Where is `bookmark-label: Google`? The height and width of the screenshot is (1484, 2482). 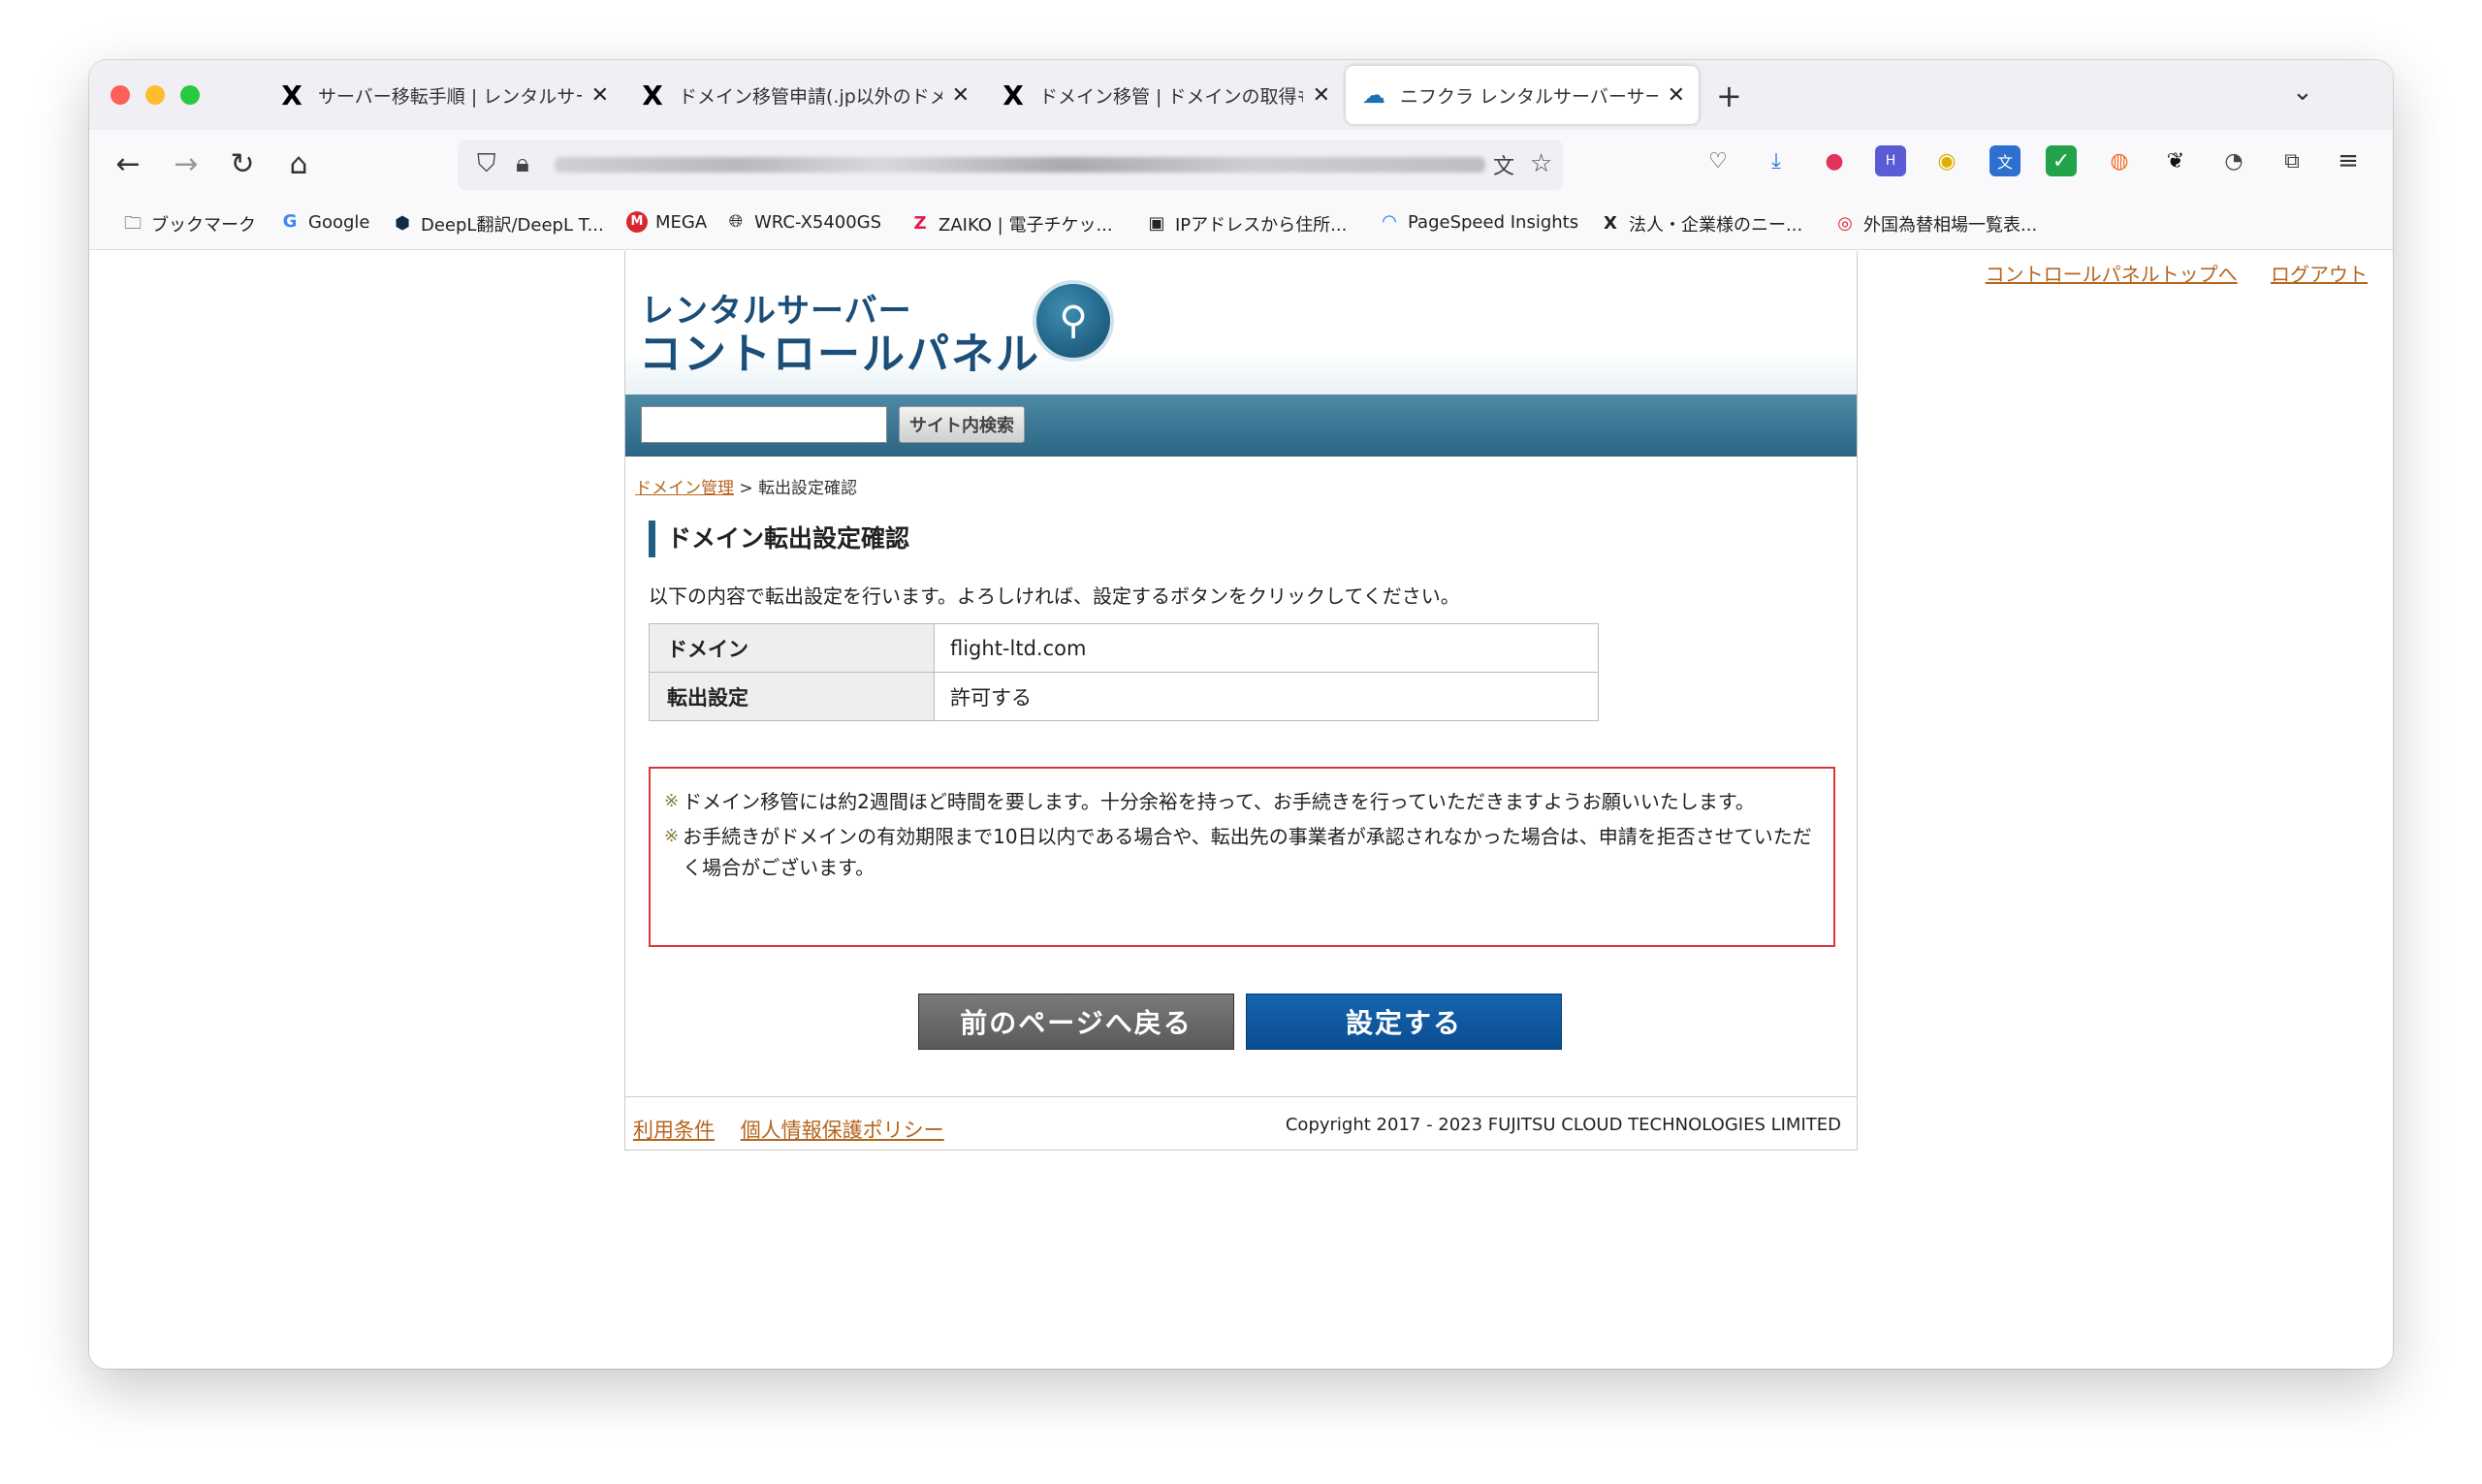 bookmark-label: Google is located at coordinates (339, 222).